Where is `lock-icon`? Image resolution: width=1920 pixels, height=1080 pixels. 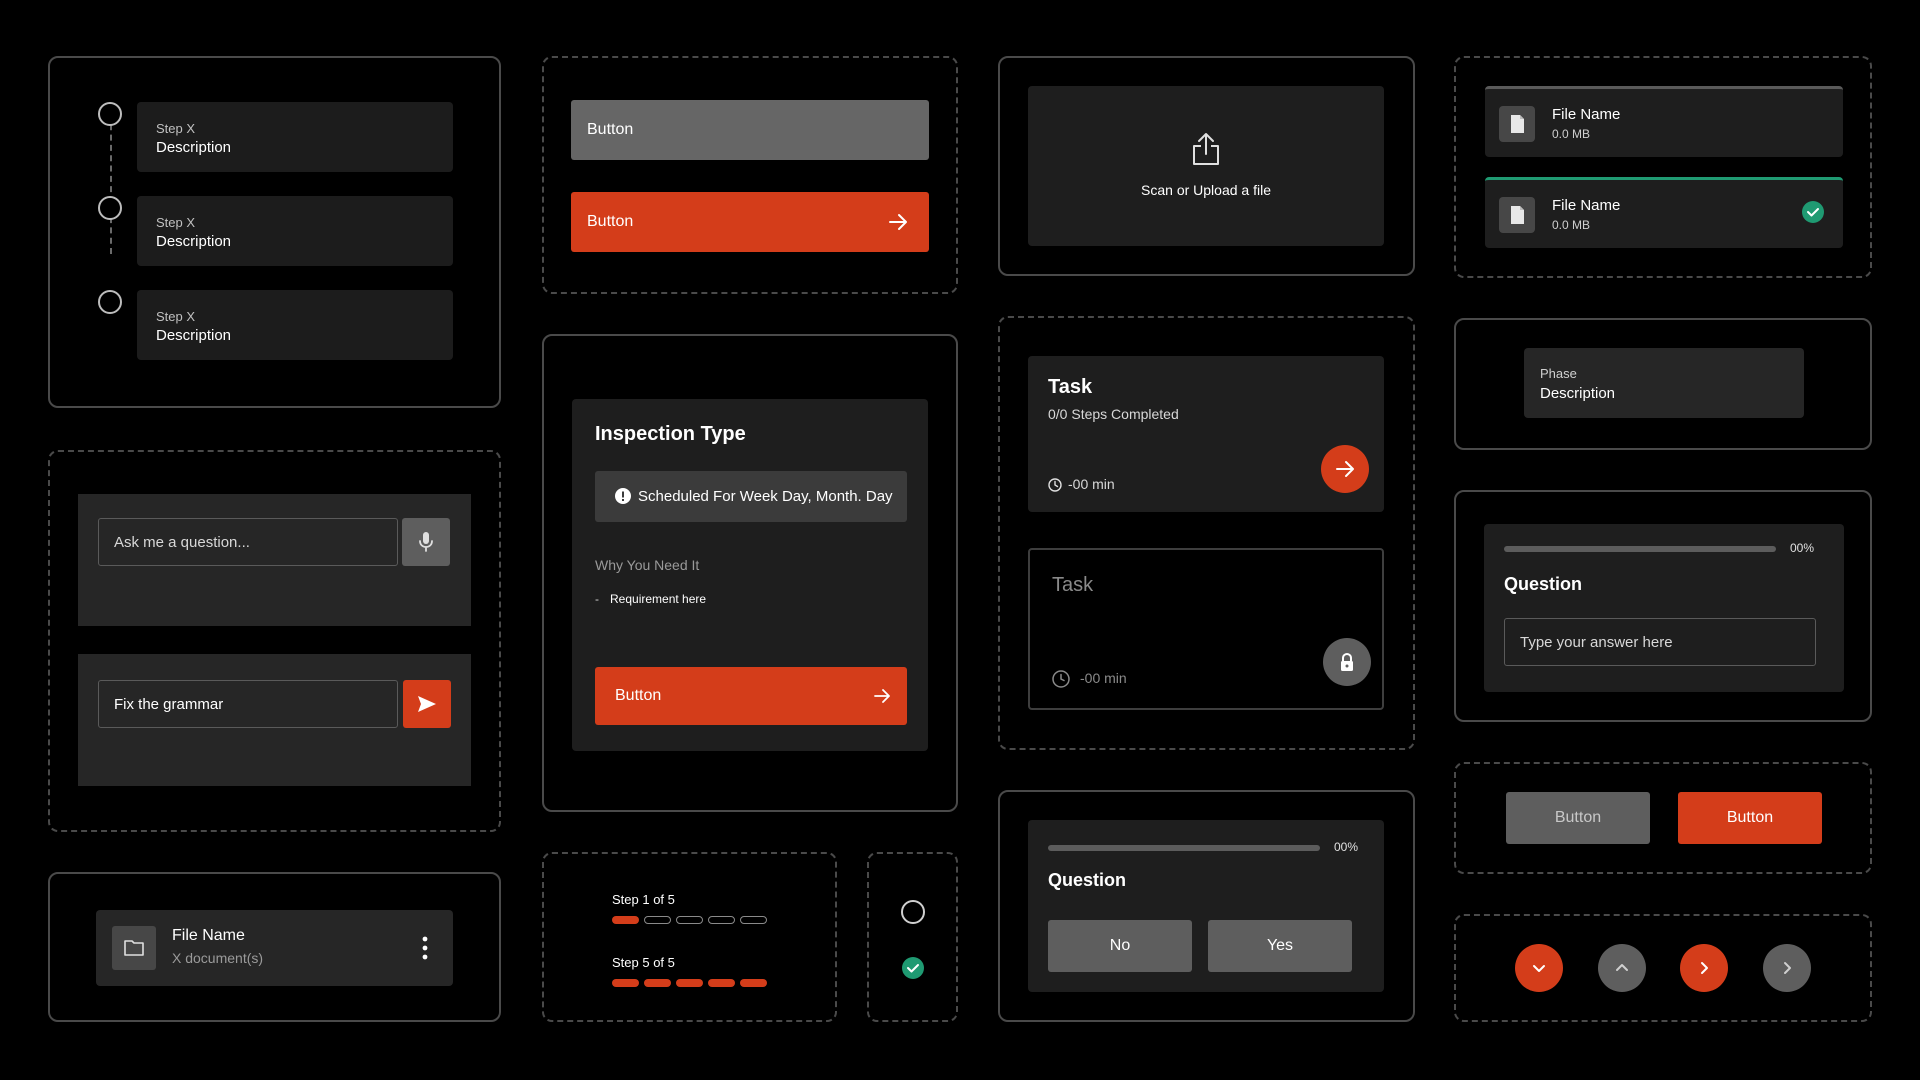 lock-icon is located at coordinates (1347, 661).